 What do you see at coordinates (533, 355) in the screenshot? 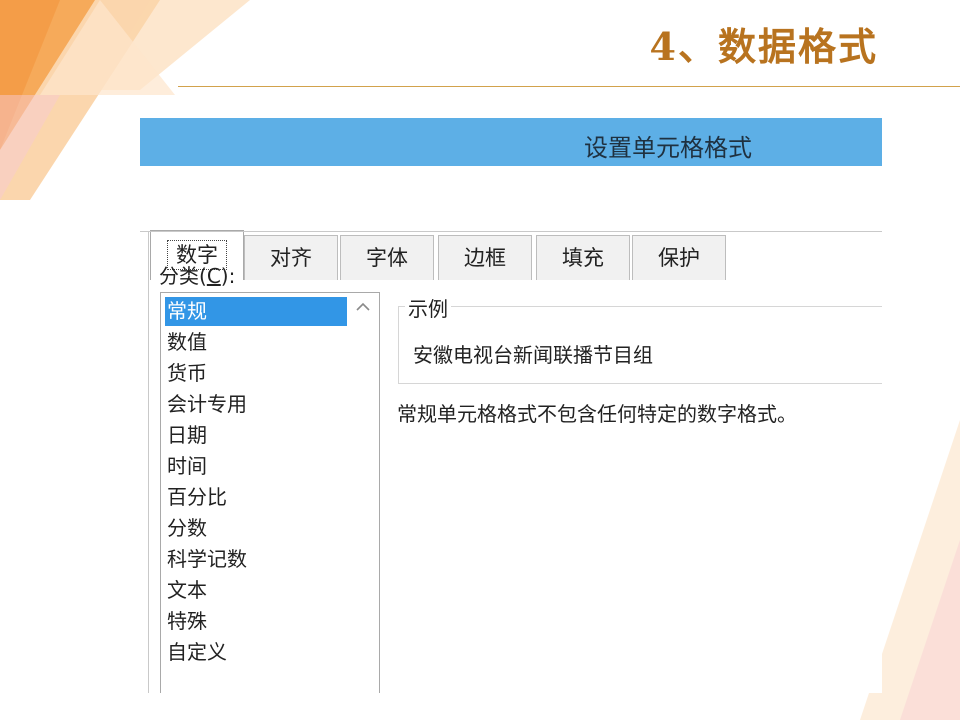
I see `sample-value: 安徽电视台新闻联播节目组` at bounding box center [533, 355].